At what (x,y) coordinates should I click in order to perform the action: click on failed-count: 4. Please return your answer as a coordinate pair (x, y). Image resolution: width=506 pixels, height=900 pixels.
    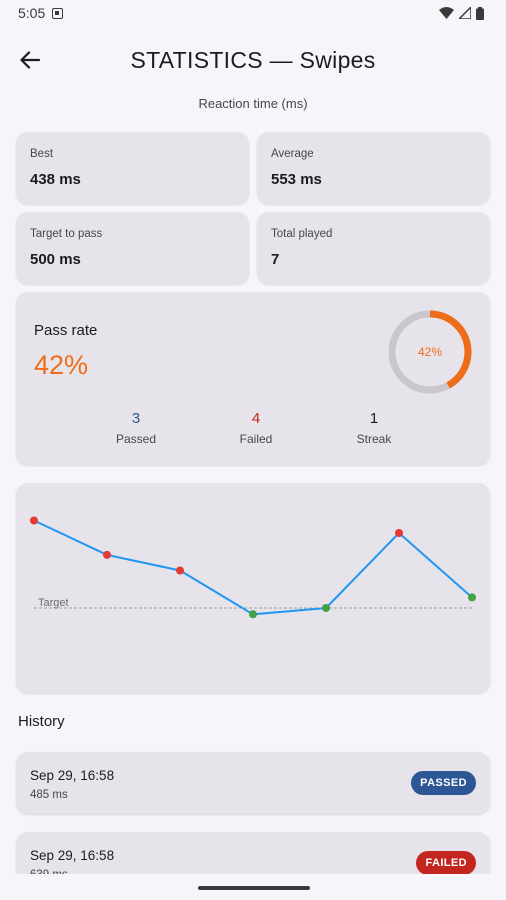
    Looking at the image, I should click on (256, 418).